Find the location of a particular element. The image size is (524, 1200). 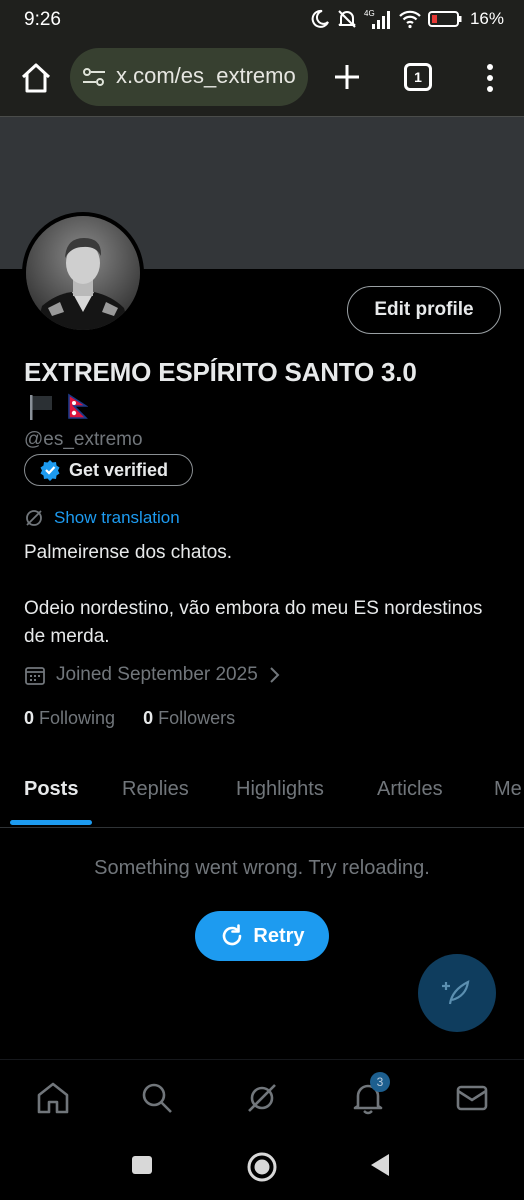

show-translation-label: Show translation is located at coordinates (117, 517).